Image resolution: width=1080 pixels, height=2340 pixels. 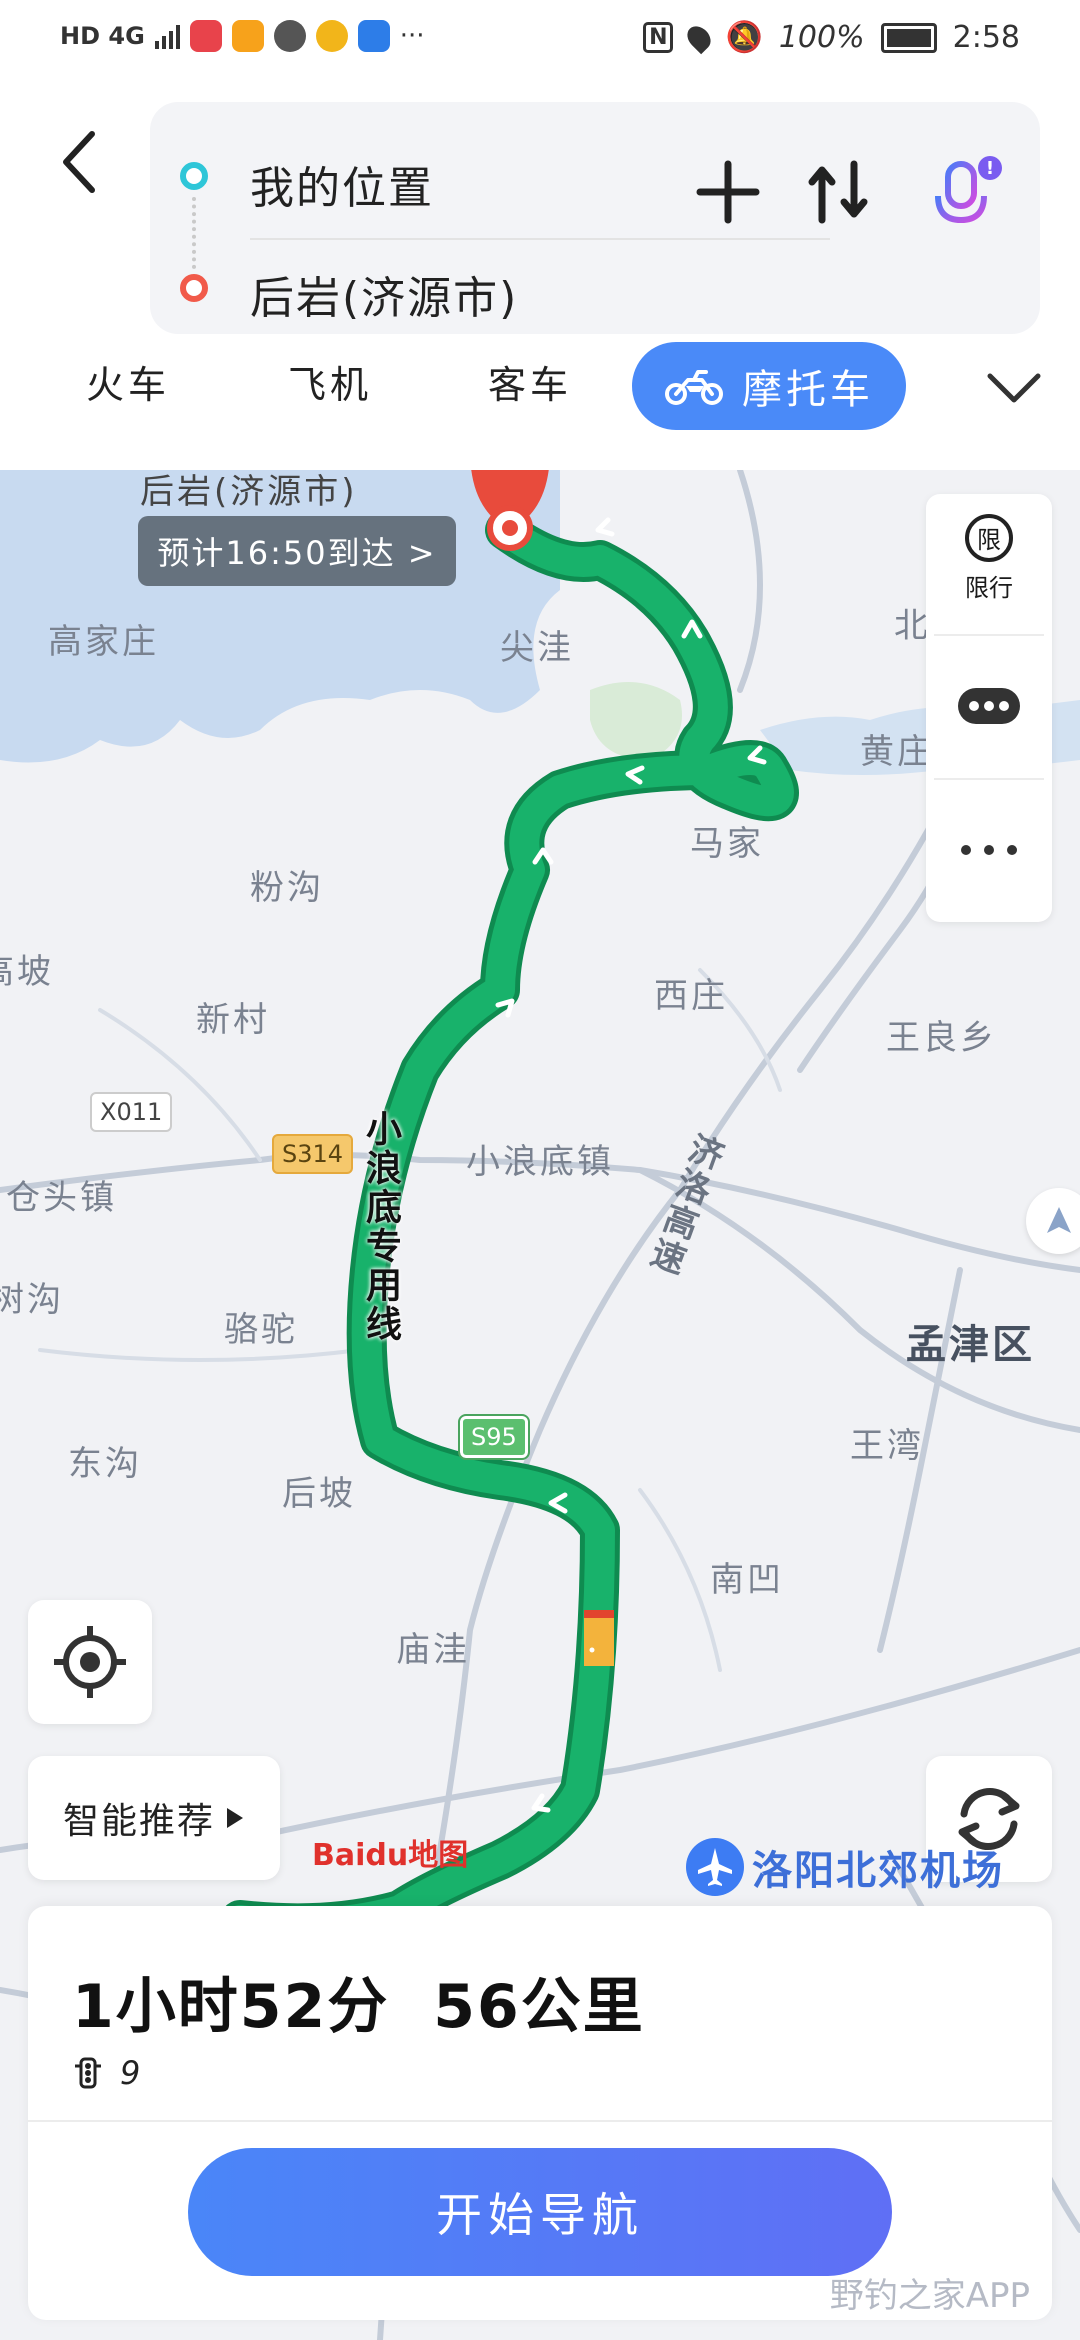 I want to click on road-shield-s95: S95, so click(x=494, y=1437).